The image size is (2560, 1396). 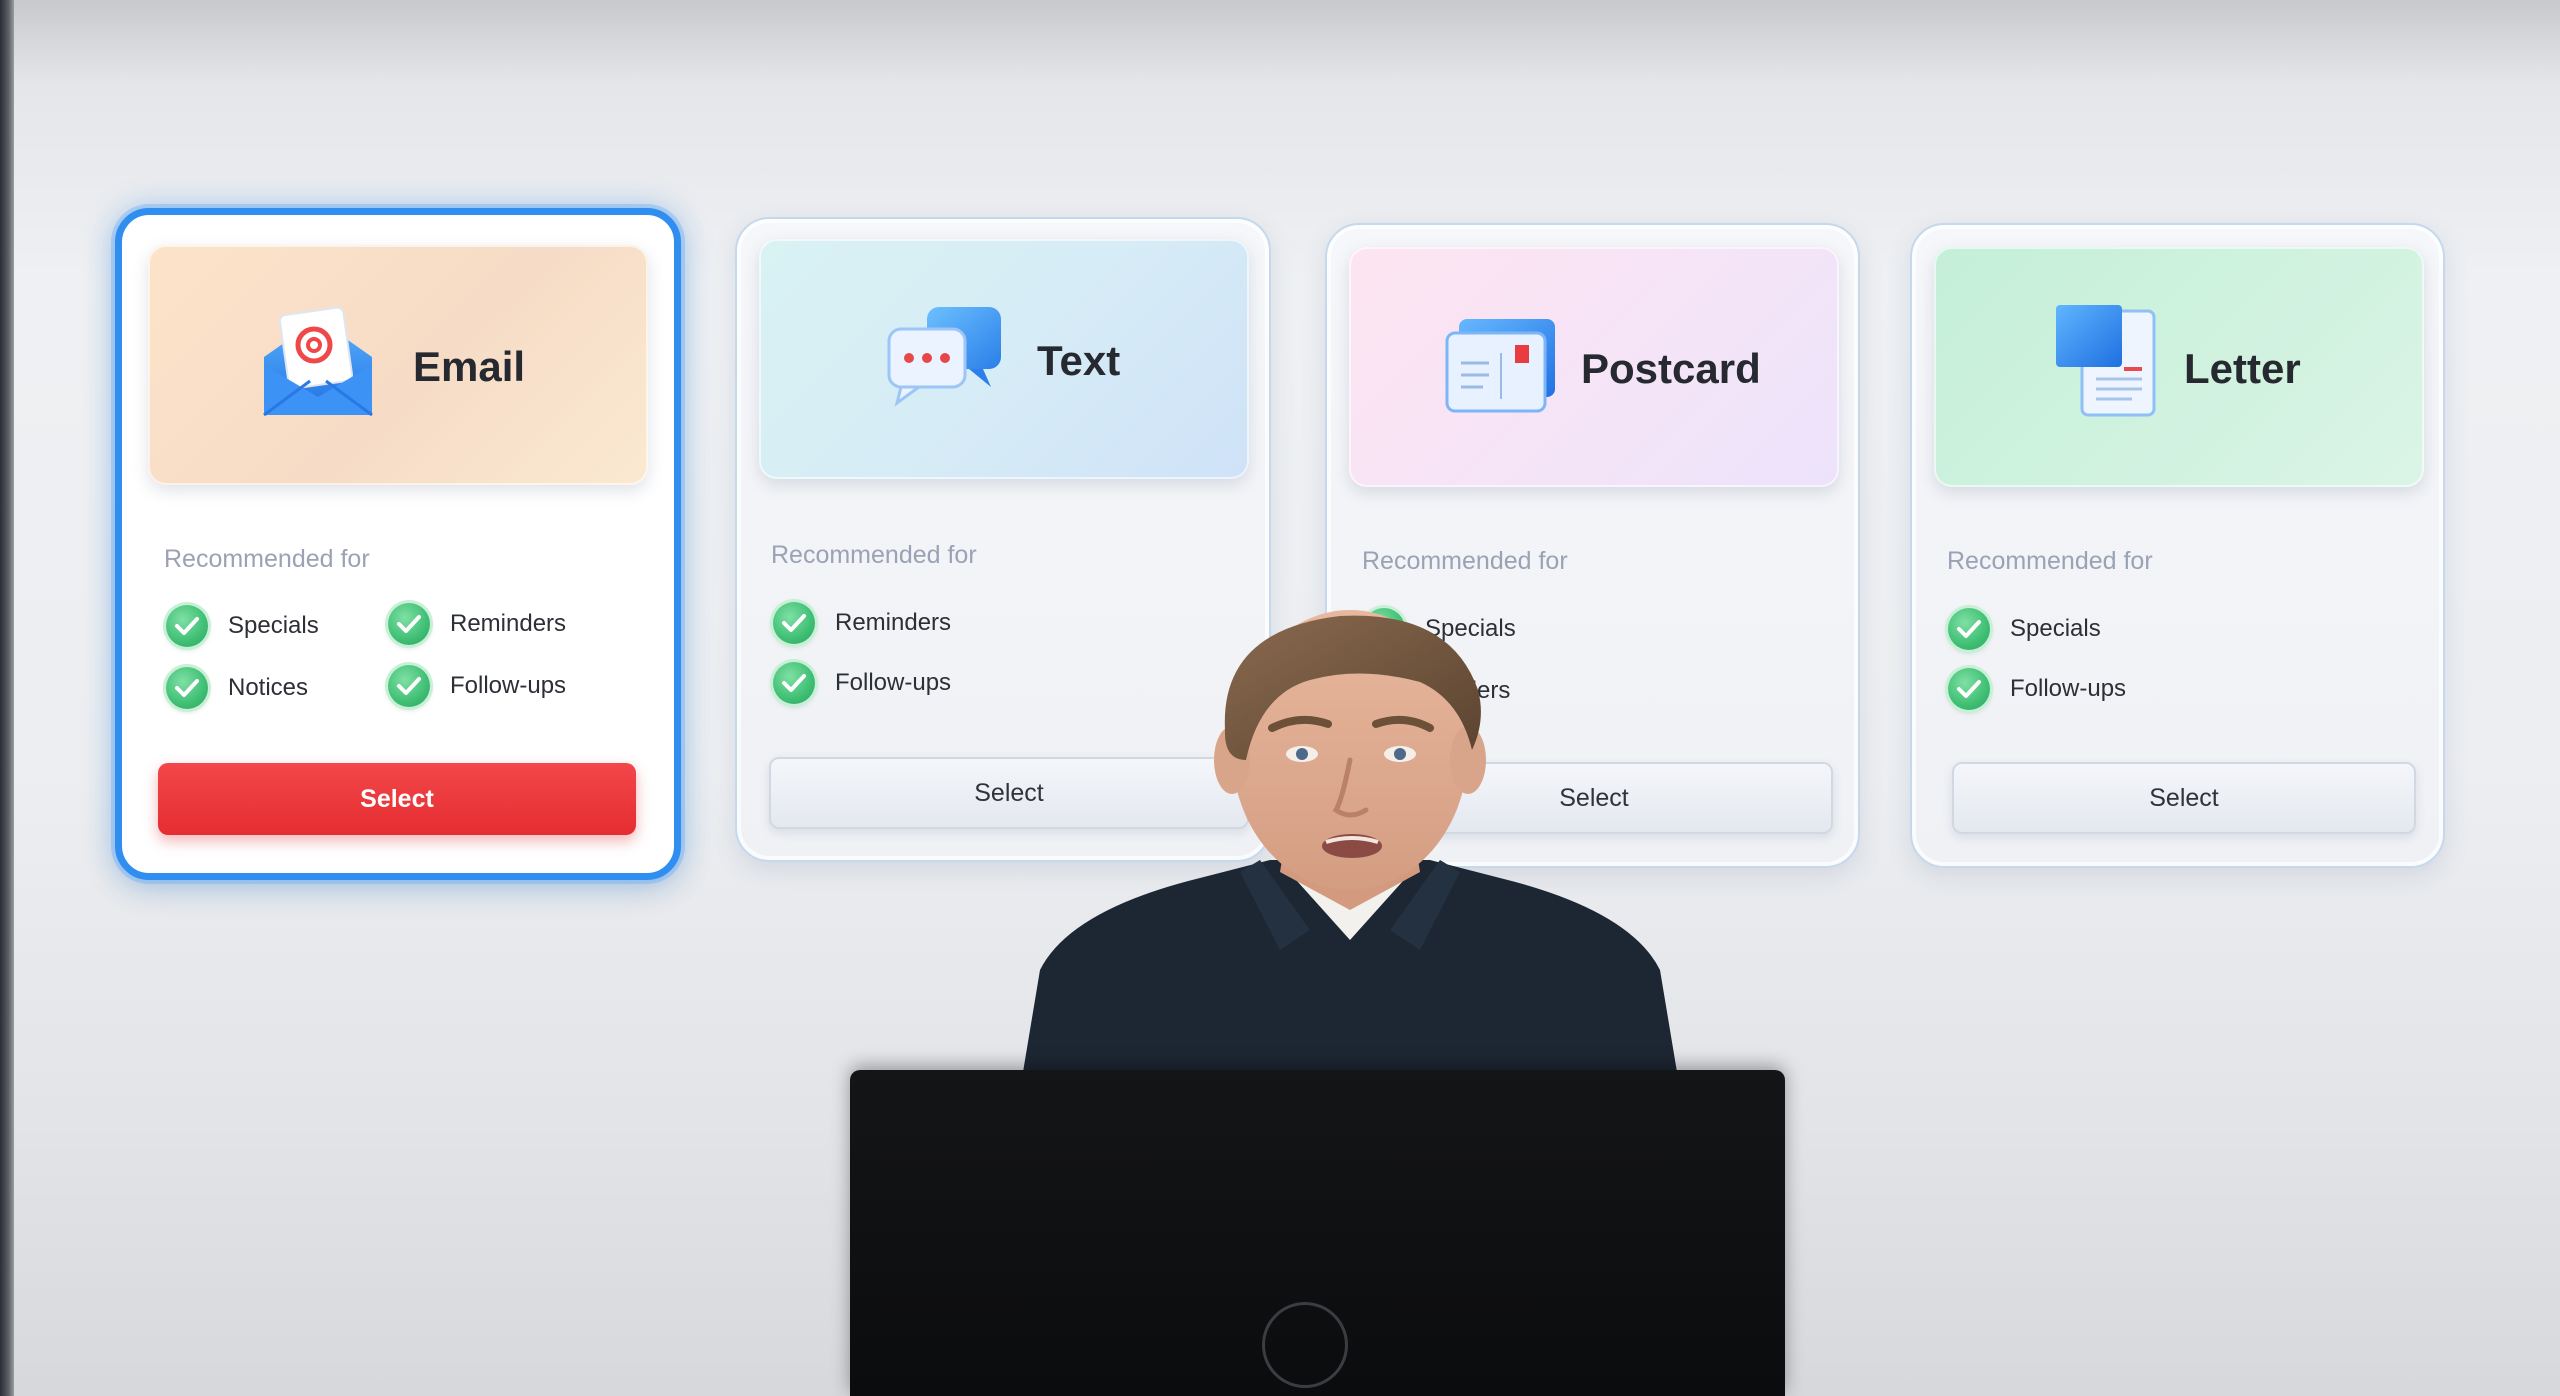 What do you see at coordinates (7, 698) in the screenshot?
I see `window-left-edge` at bounding box center [7, 698].